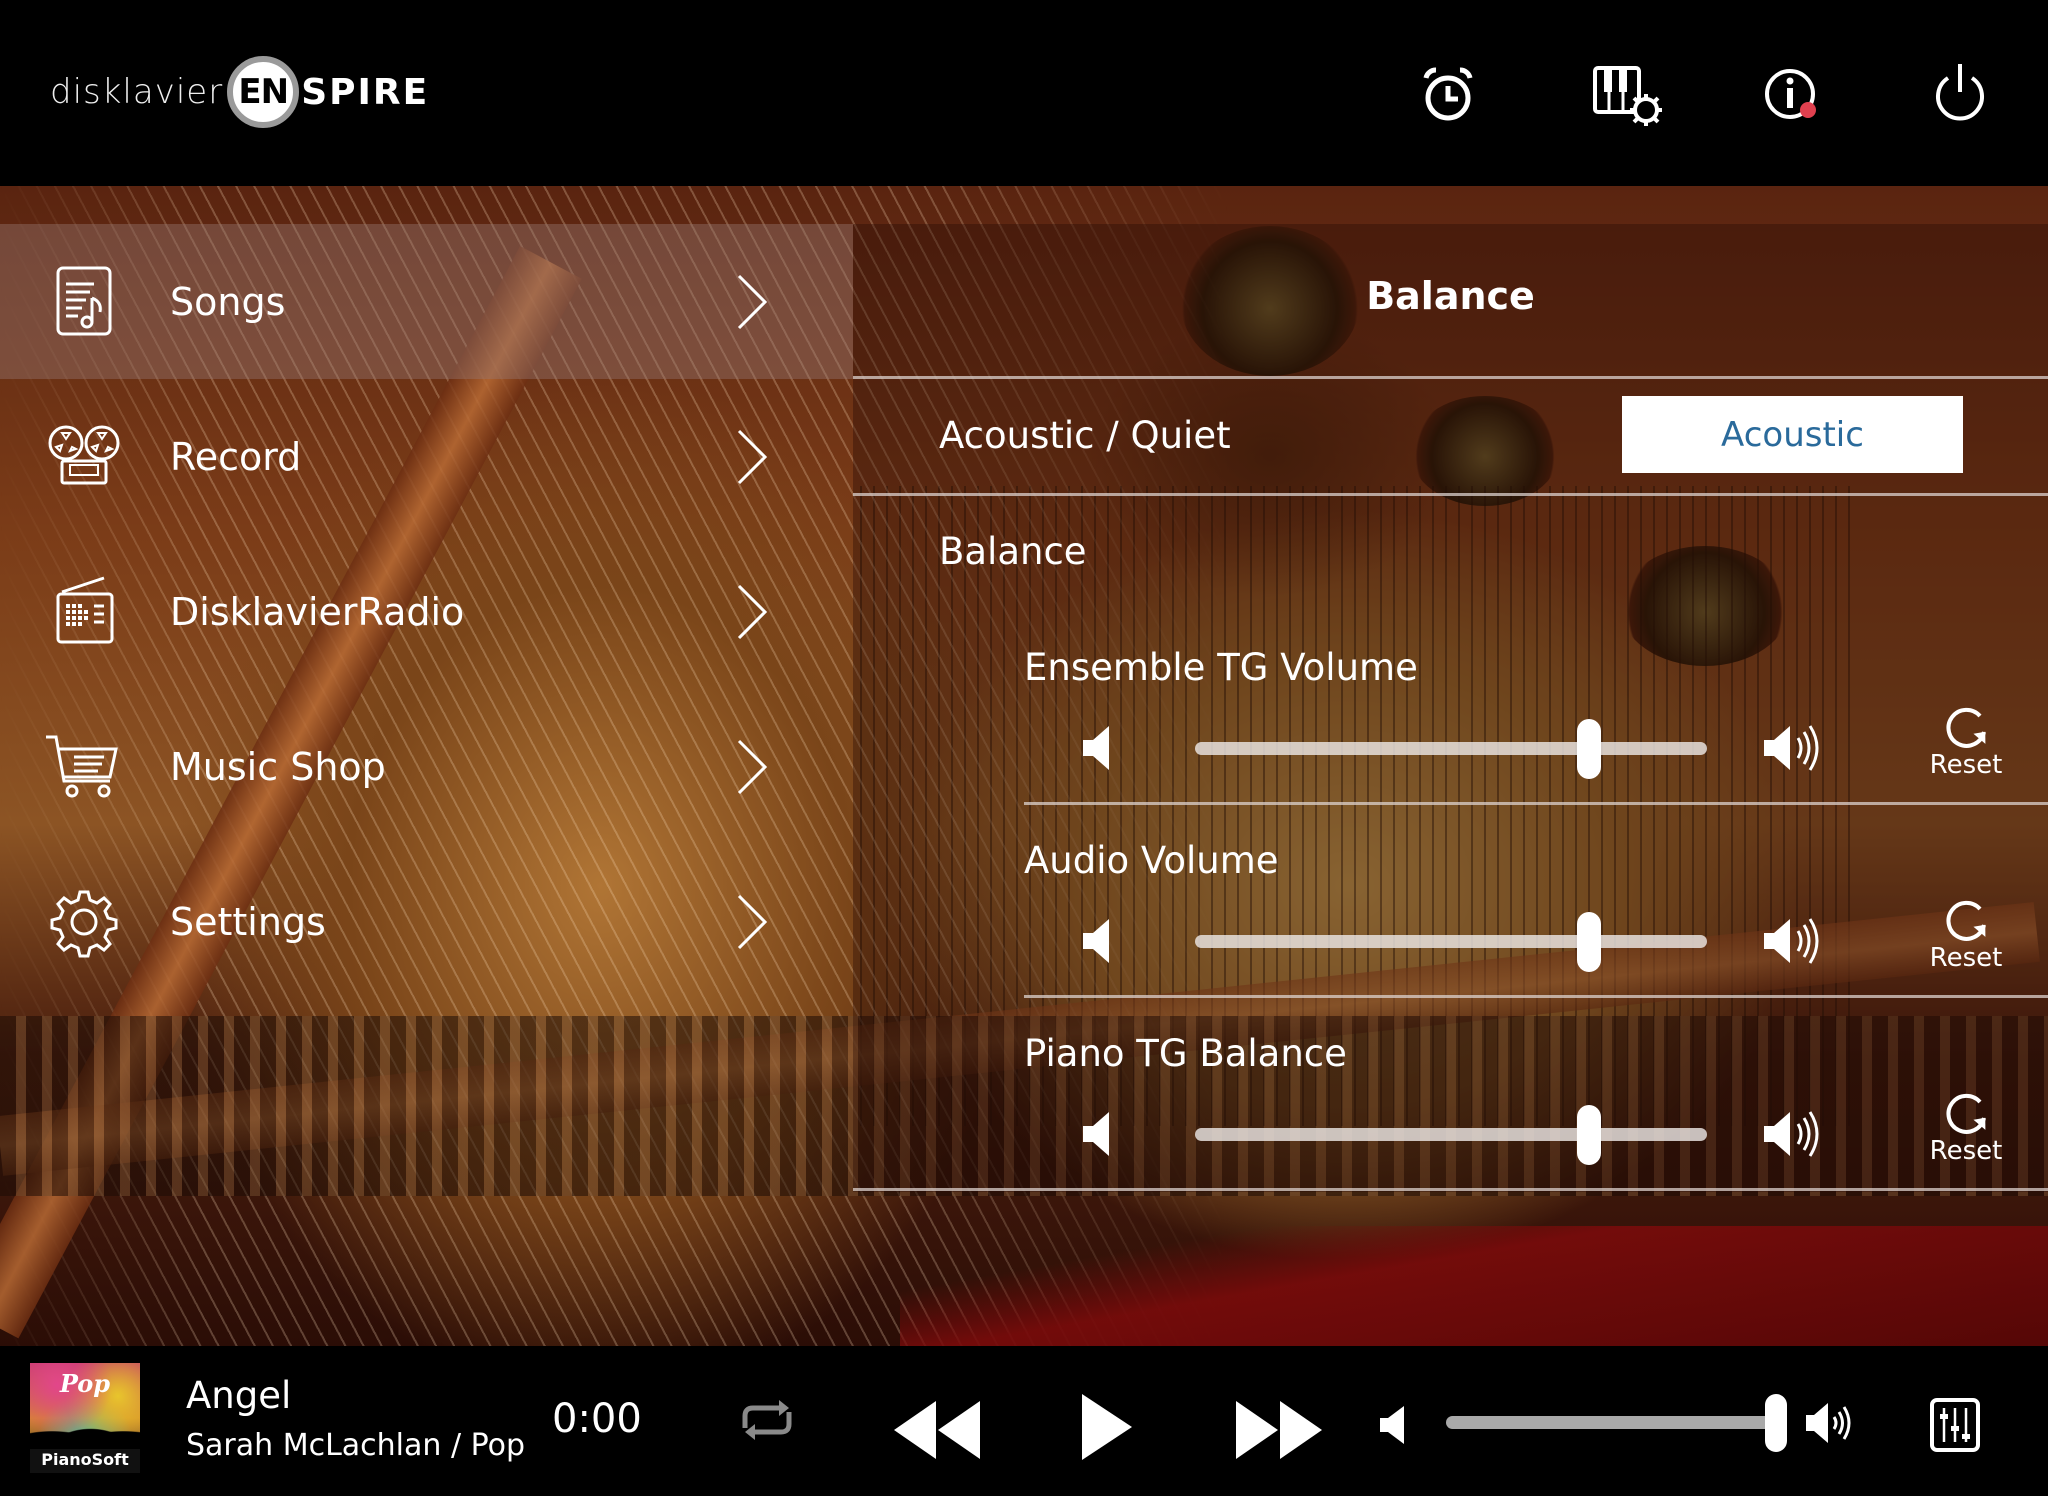 The height and width of the screenshot is (1496, 2048). I want to click on sidebar-item-disklavierradio: DisklavierRadio, so click(426, 611).